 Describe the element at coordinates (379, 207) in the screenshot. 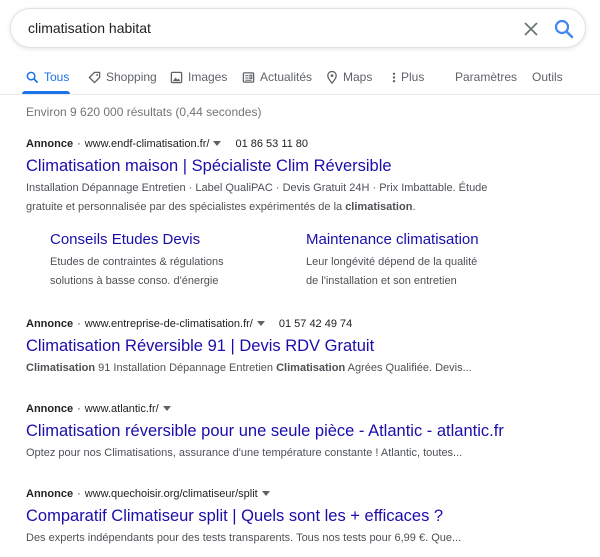

I see `desc-bold: climatisation` at that location.